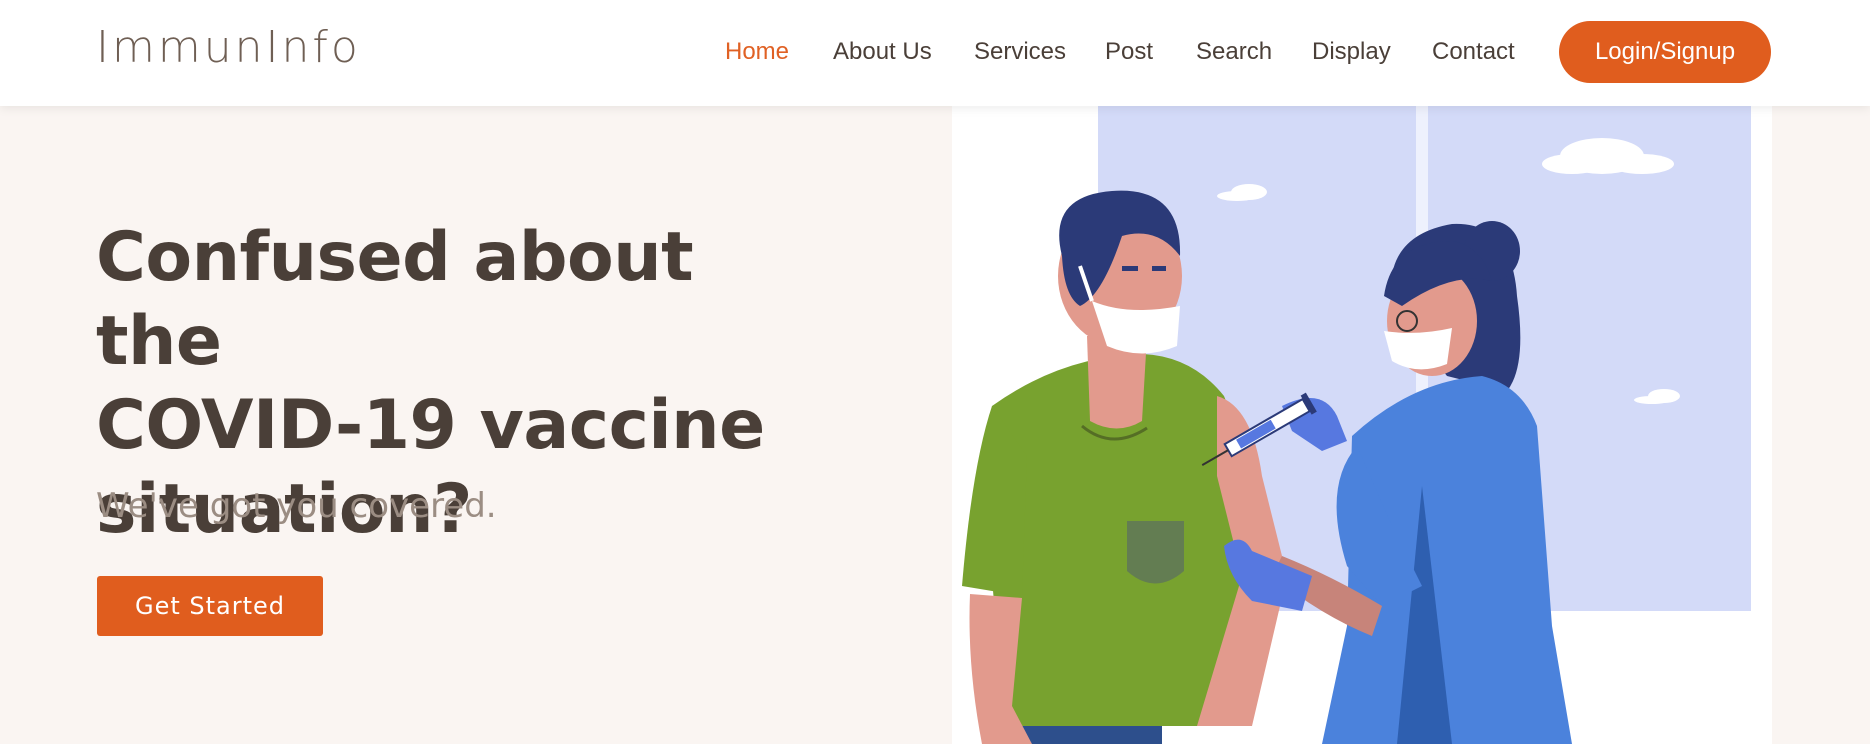 The image size is (1870, 752). What do you see at coordinates (395, 299) in the screenshot?
I see `headline-line: Confused about the` at bounding box center [395, 299].